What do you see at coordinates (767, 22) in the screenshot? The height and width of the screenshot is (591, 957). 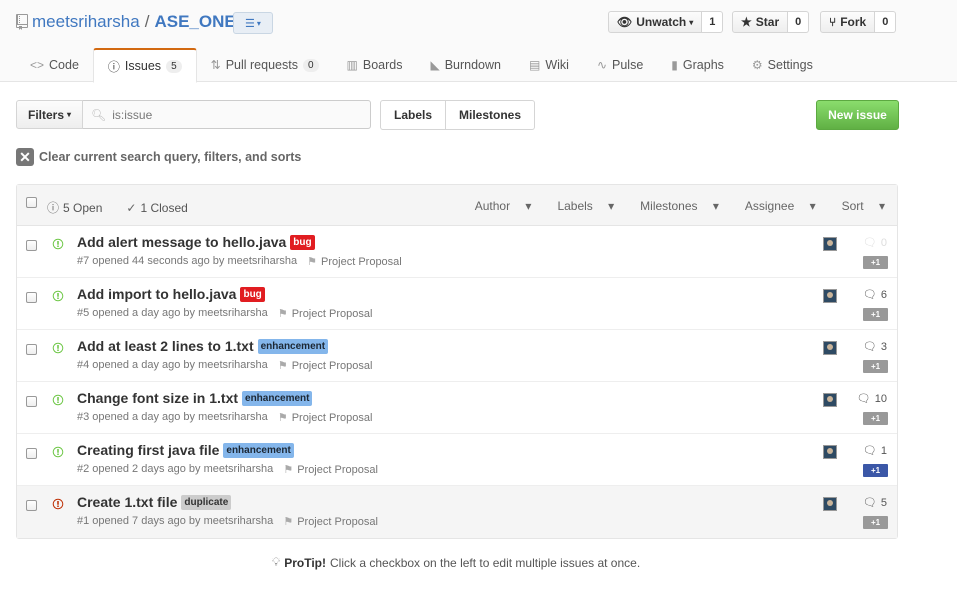 I see `star-label: Star` at bounding box center [767, 22].